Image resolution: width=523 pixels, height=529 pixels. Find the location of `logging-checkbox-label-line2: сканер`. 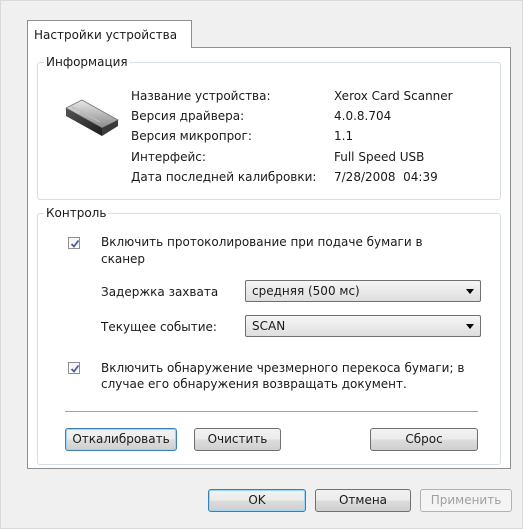

logging-checkbox-label-line2: сканер is located at coordinates (123, 259).